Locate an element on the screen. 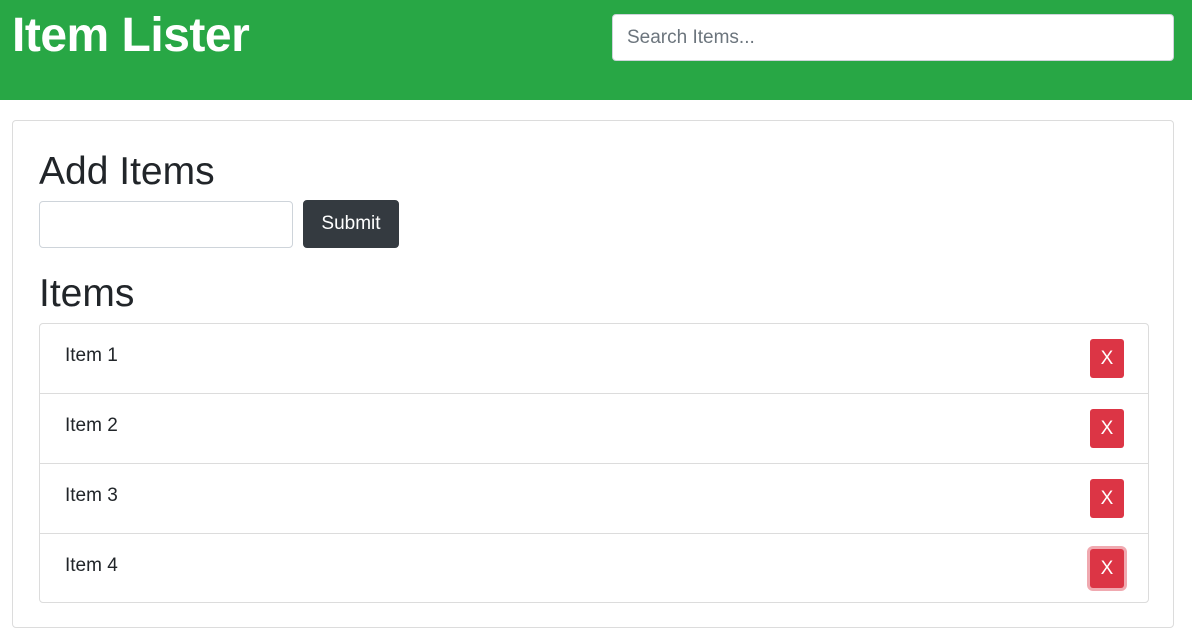 This screenshot has height=638, width=1192. item-label: Item 1 is located at coordinates (91, 355).